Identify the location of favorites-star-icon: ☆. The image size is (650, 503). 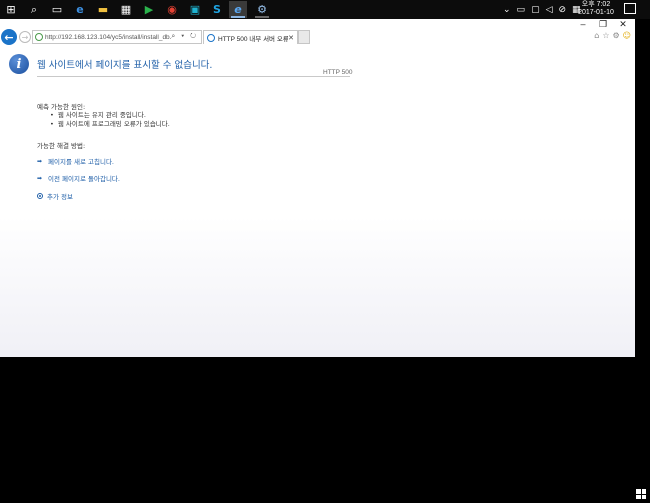
(605, 35).